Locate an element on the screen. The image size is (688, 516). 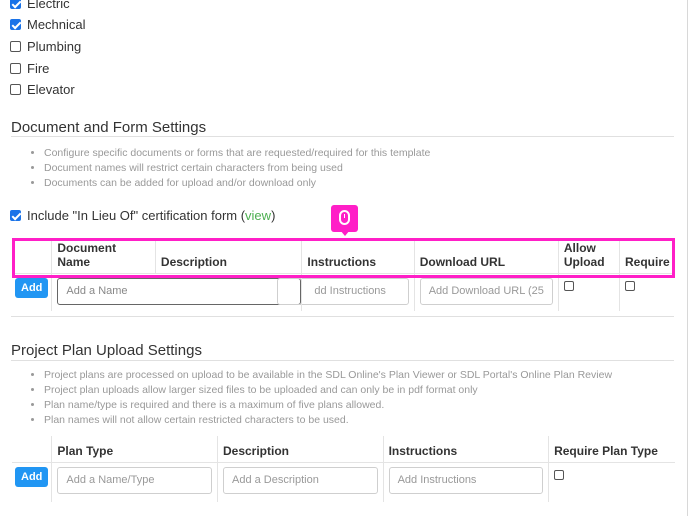
download-url-input: Add Download URL (25 is located at coordinates (486, 291).